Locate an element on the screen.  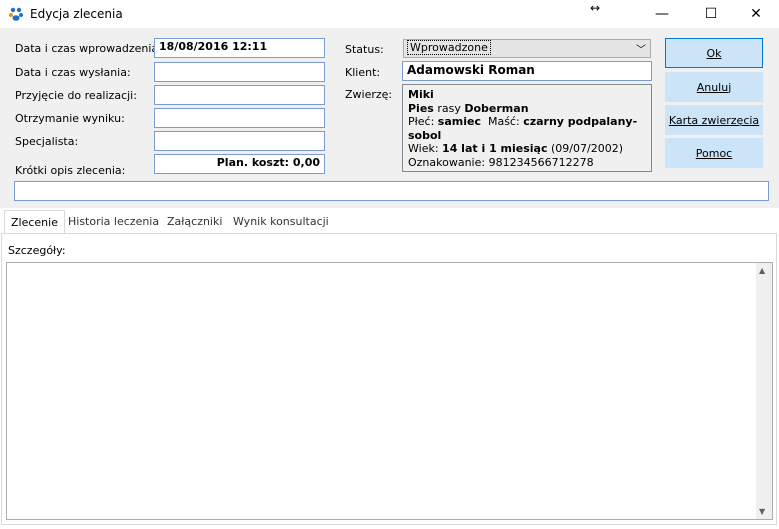
scroll-up-icon: ▲ is located at coordinates (762, 270).